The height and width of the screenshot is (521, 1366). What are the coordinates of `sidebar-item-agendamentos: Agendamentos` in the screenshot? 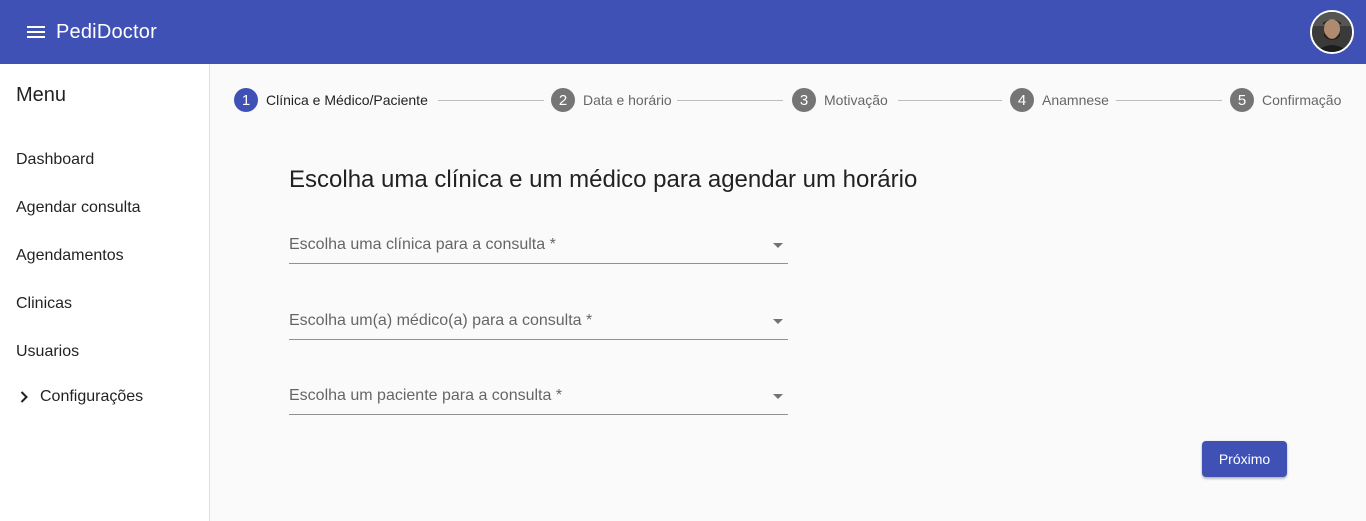 It's located at (104, 256).